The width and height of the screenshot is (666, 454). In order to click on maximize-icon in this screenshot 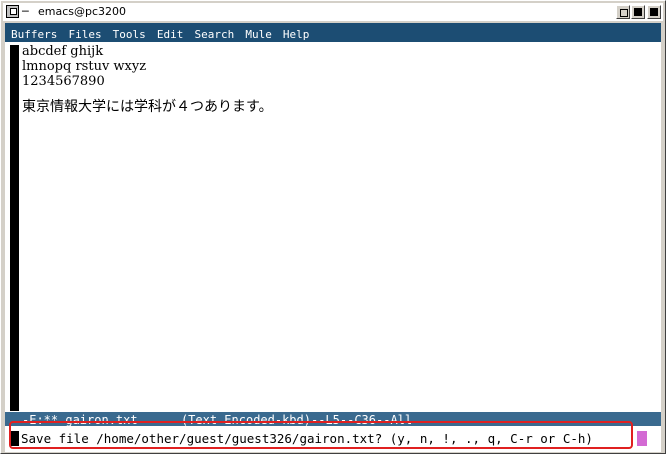, I will do `click(638, 12)`.